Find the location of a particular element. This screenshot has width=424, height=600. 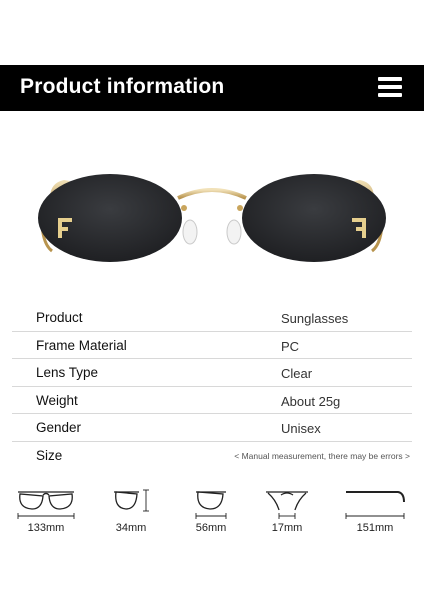

size-item-frame-width: 133mm is located at coordinates (46, 507).